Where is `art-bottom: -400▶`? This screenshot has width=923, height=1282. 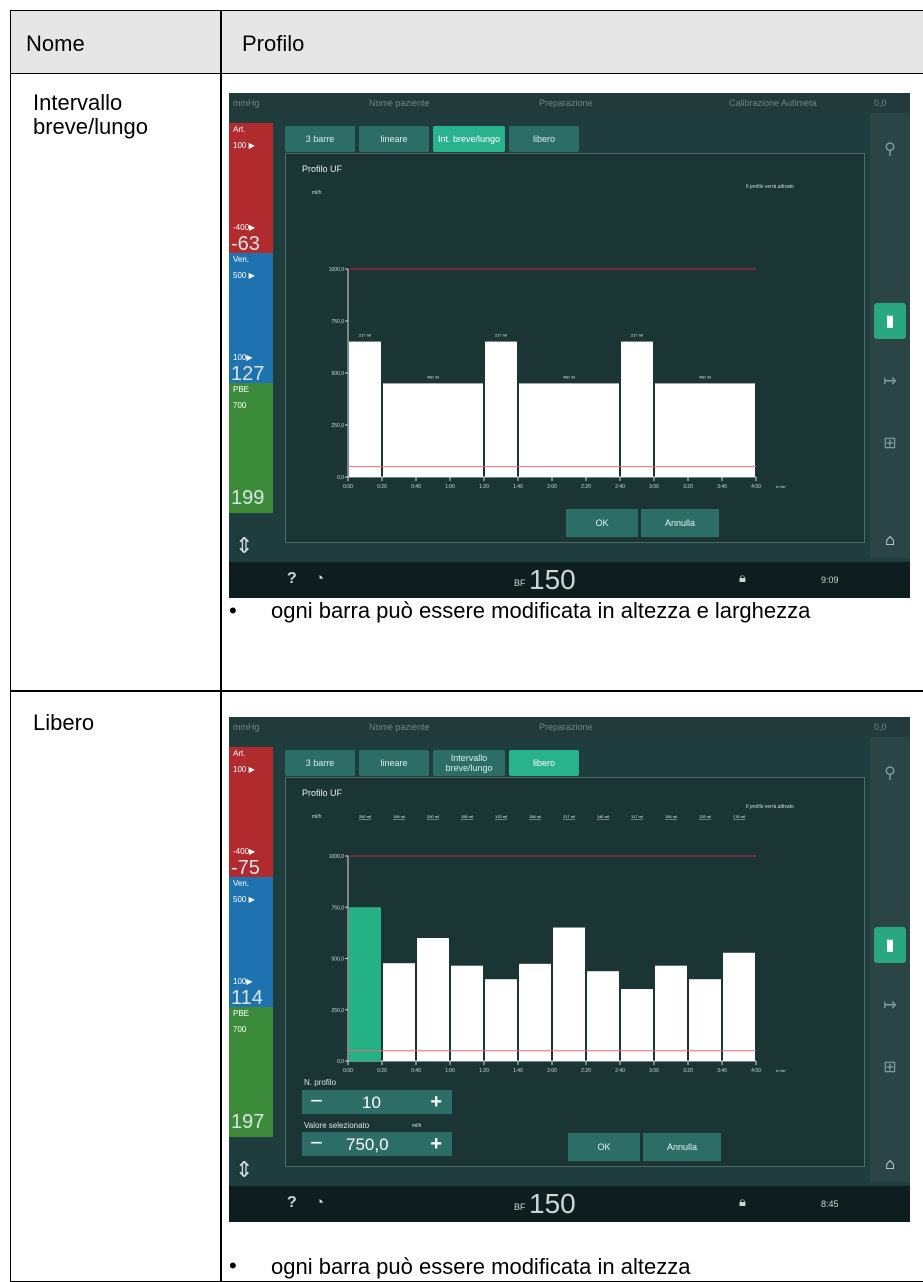
art-bottom: -400▶ is located at coordinates (244, 227).